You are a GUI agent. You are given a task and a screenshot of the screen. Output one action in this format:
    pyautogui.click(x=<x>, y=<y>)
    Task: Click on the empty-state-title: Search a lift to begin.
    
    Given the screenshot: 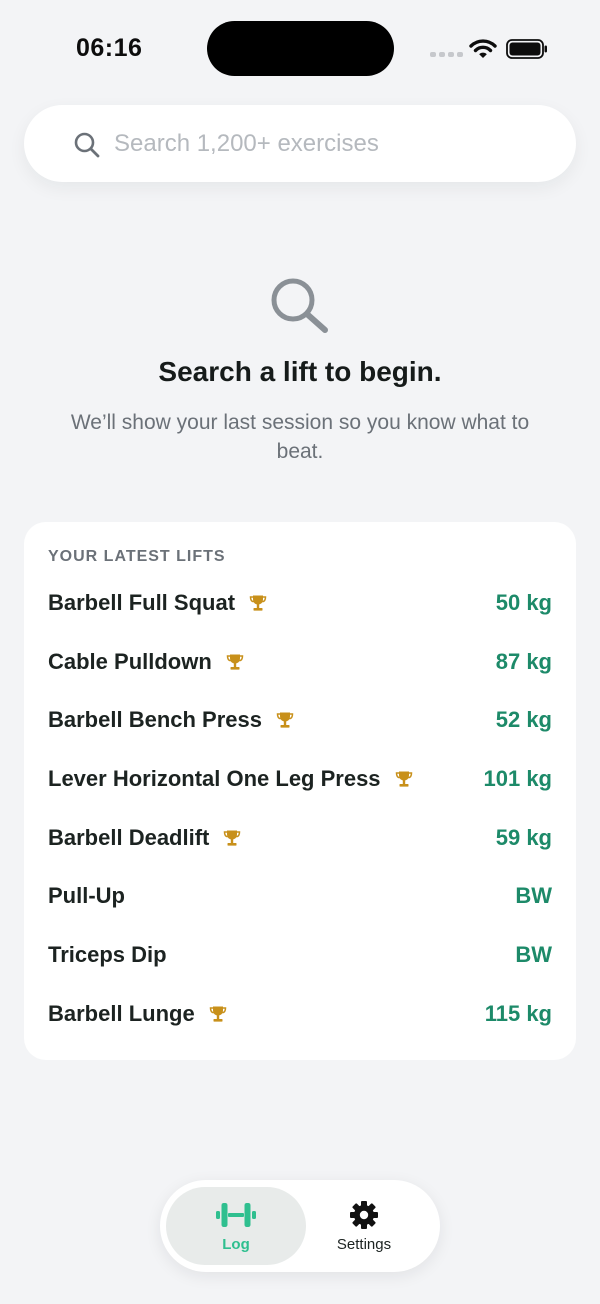 What is the action you would take?
    pyautogui.click(x=300, y=371)
    